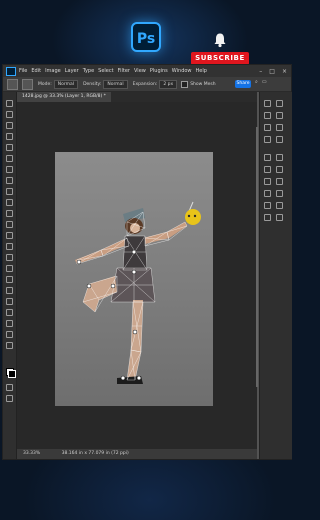 This screenshot has width=320, height=520. What do you see at coordinates (168, 84) in the screenshot?
I see `expansion-input: 2 px` at bounding box center [168, 84].